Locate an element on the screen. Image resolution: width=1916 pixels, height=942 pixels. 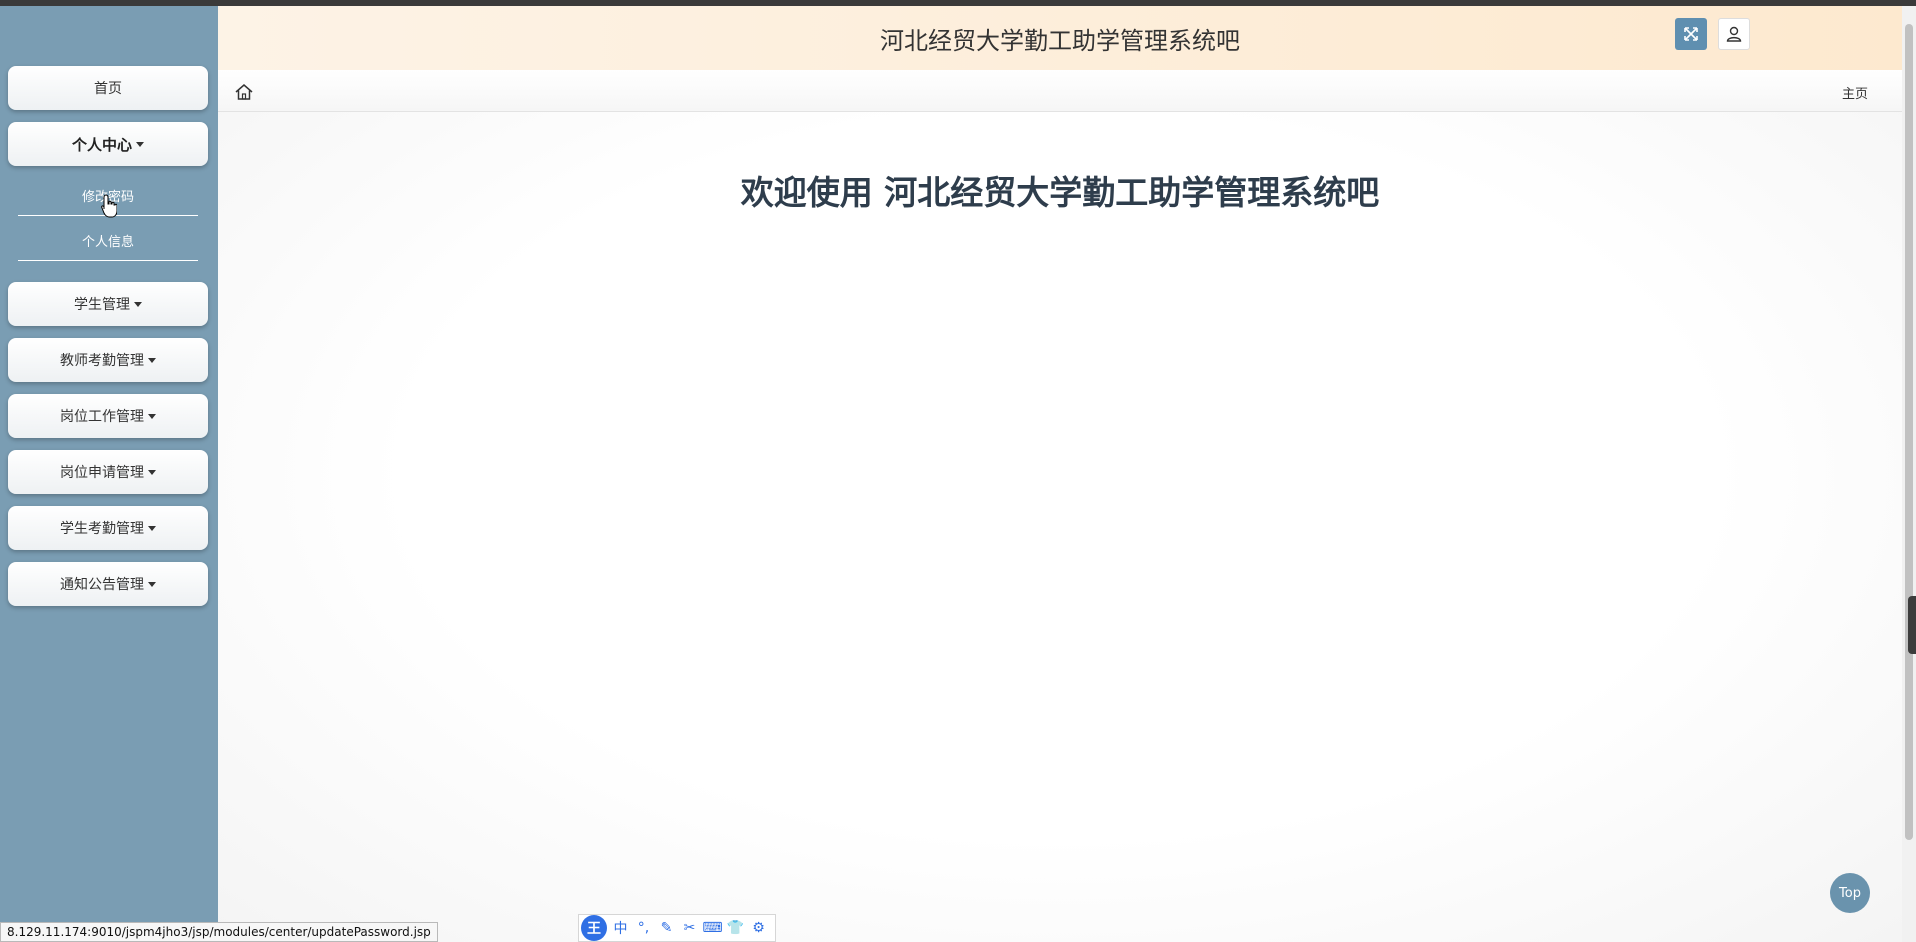
side-panel-handle is located at coordinates (1912, 625).